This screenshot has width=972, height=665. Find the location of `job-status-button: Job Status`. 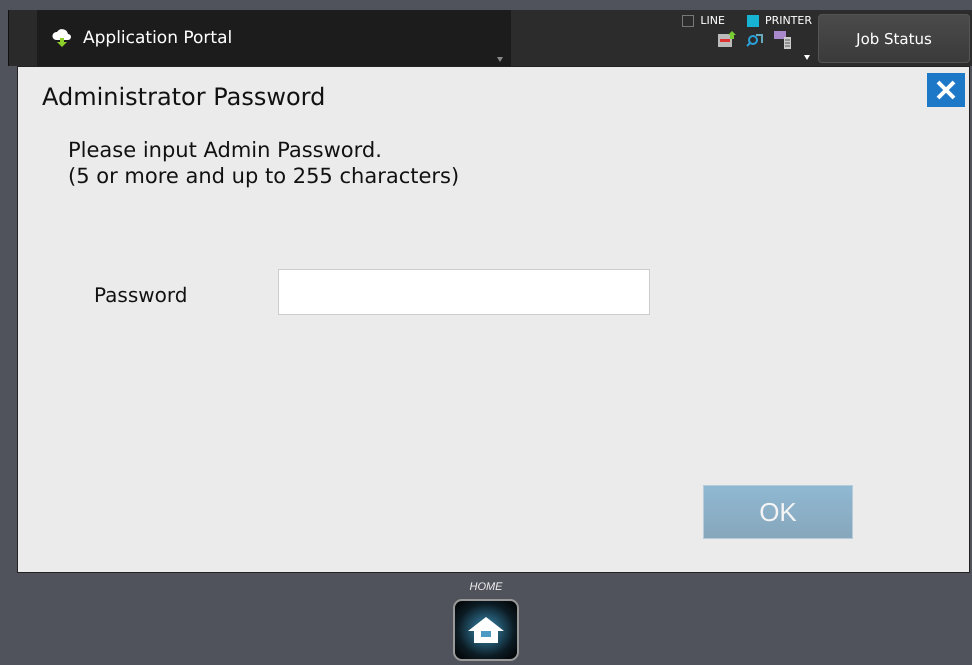

job-status-button: Job Status is located at coordinates (894, 38).